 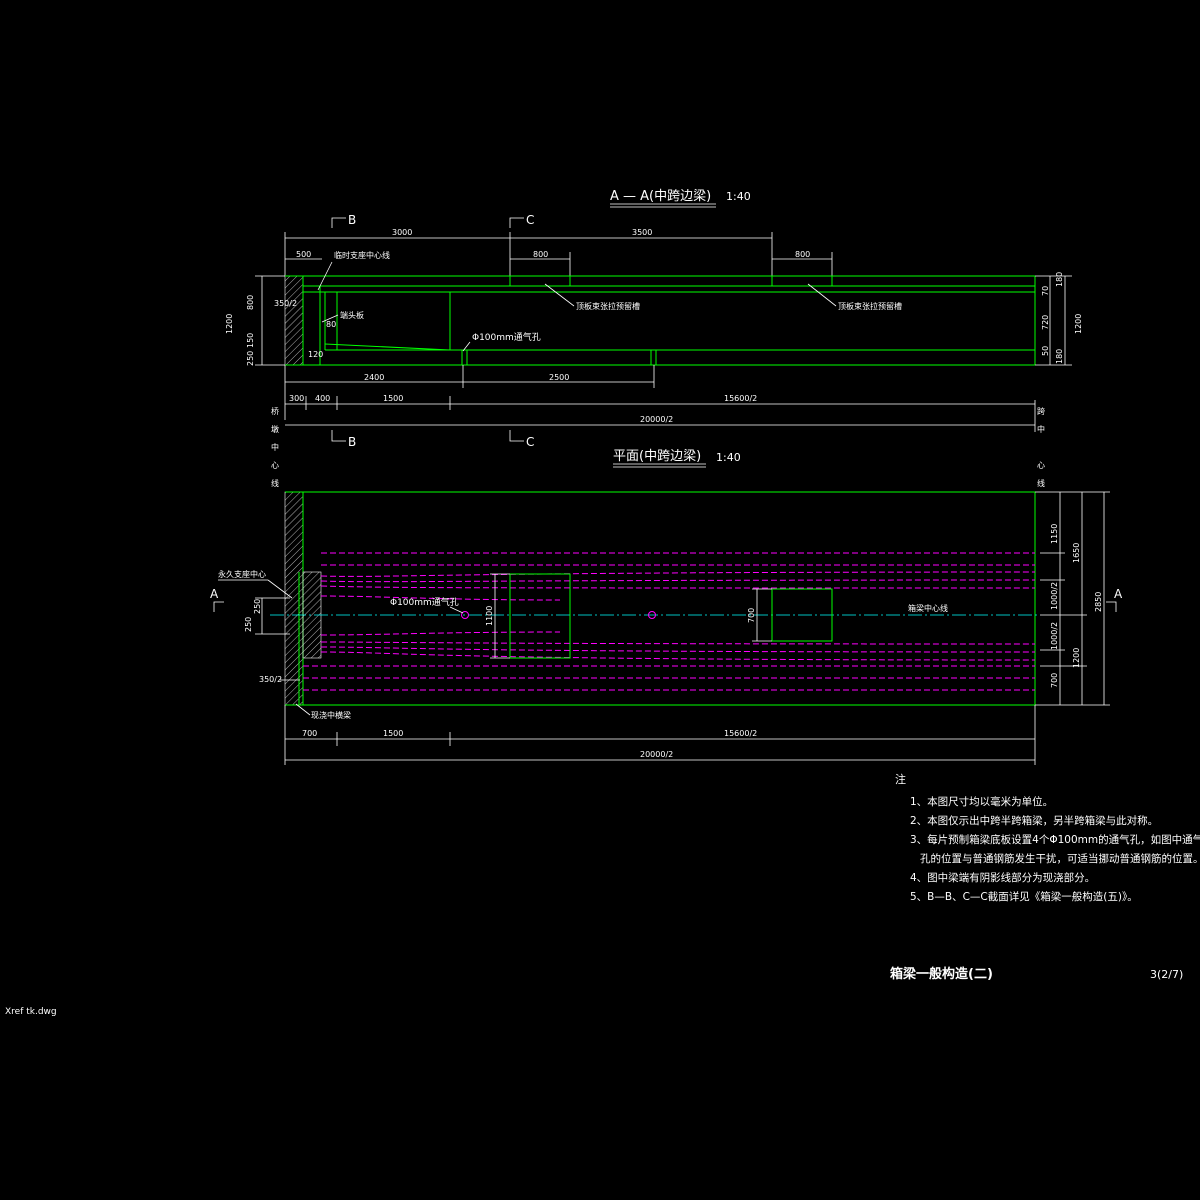 What do you see at coordinates (275, 411) in the screenshot?
I see `vchar: 桥` at bounding box center [275, 411].